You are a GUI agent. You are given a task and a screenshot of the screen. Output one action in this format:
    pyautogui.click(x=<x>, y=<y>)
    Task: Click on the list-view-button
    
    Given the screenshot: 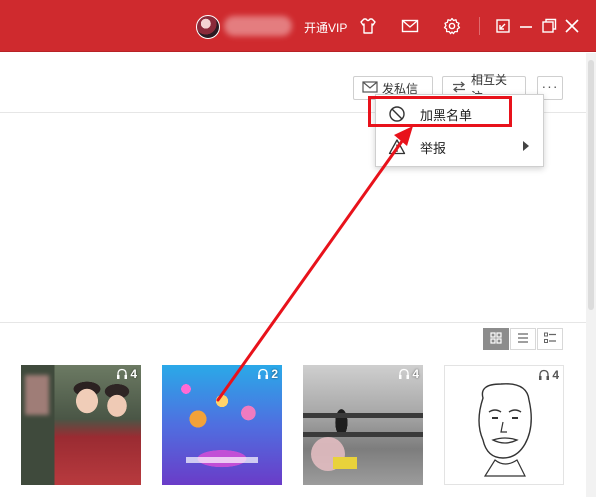 What is the action you would take?
    pyautogui.click(x=523, y=339)
    